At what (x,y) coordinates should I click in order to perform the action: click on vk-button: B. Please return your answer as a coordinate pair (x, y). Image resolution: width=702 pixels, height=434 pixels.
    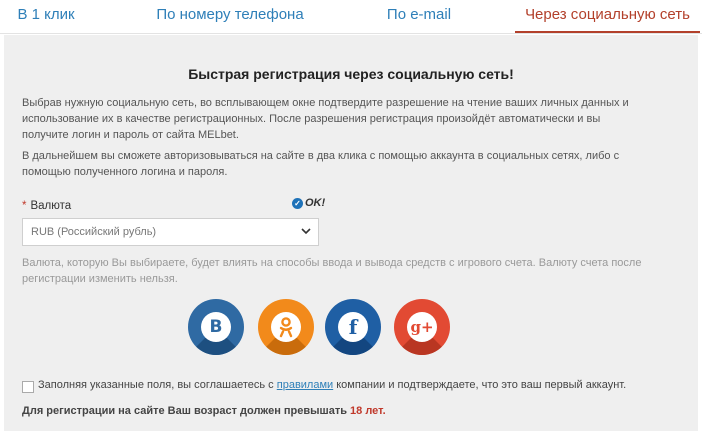
    Looking at the image, I should click on (216, 327).